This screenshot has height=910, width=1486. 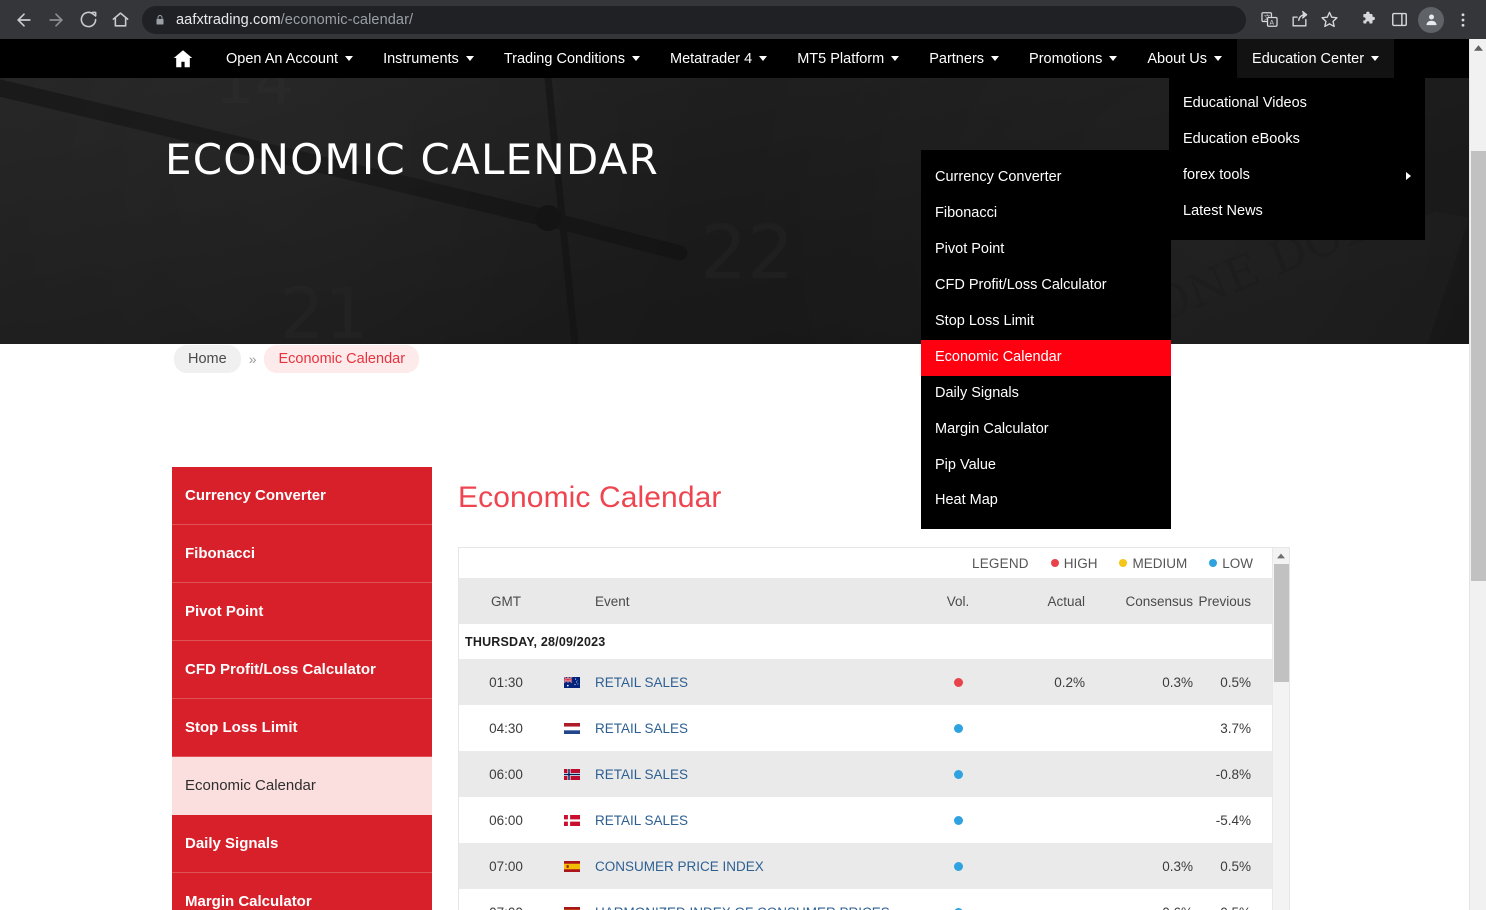 What do you see at coordinates (24, 20) in the screenshot?
I see `back-arrow-icon` at bounding box center [24, 20].